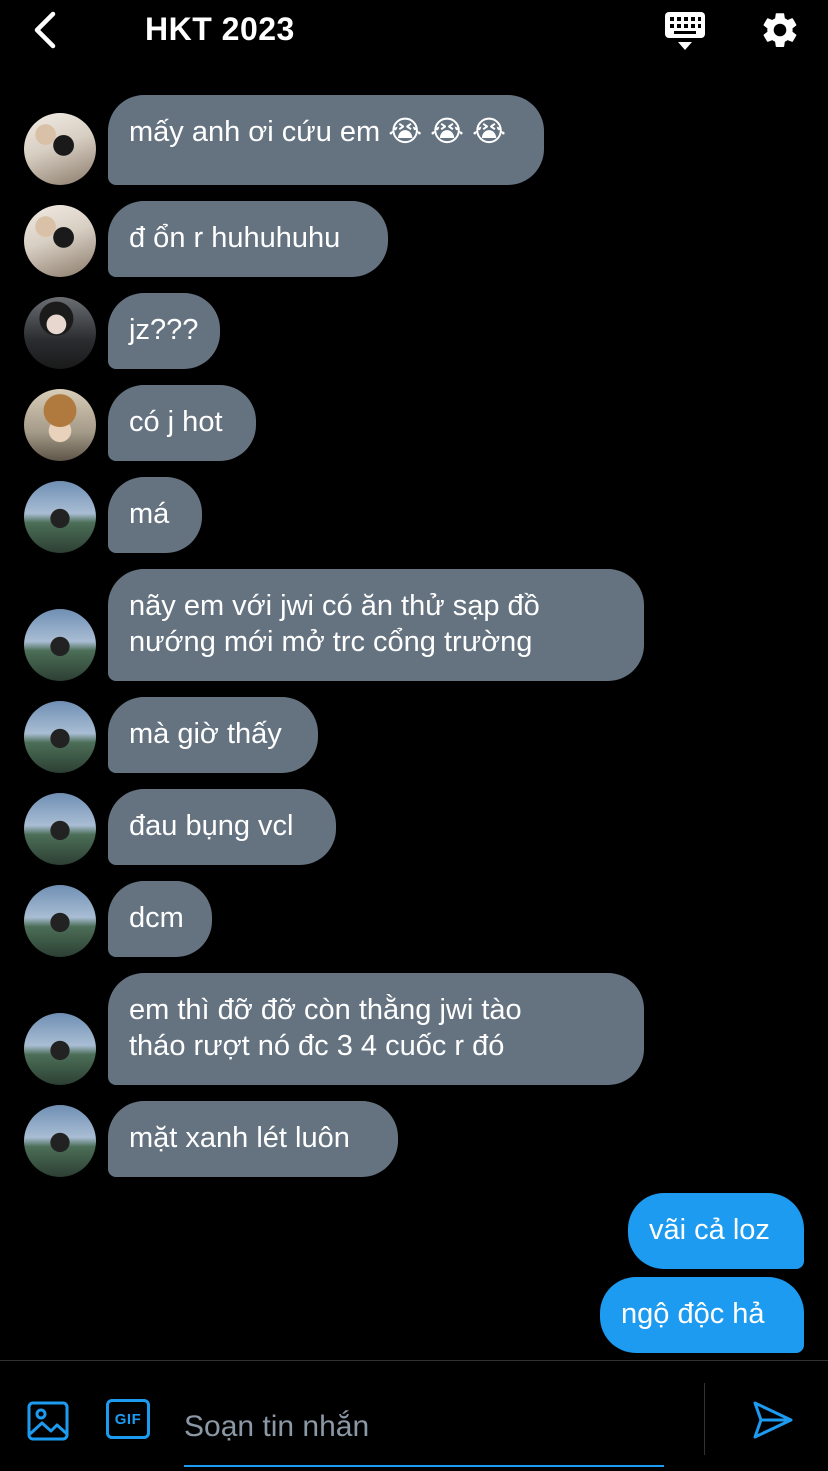 This screenshot has width=828, height=1471. Describe the element at coordinates (414, 1139) in the screenshot. I see `message-row: mặt xanh lét luôn` at that location.